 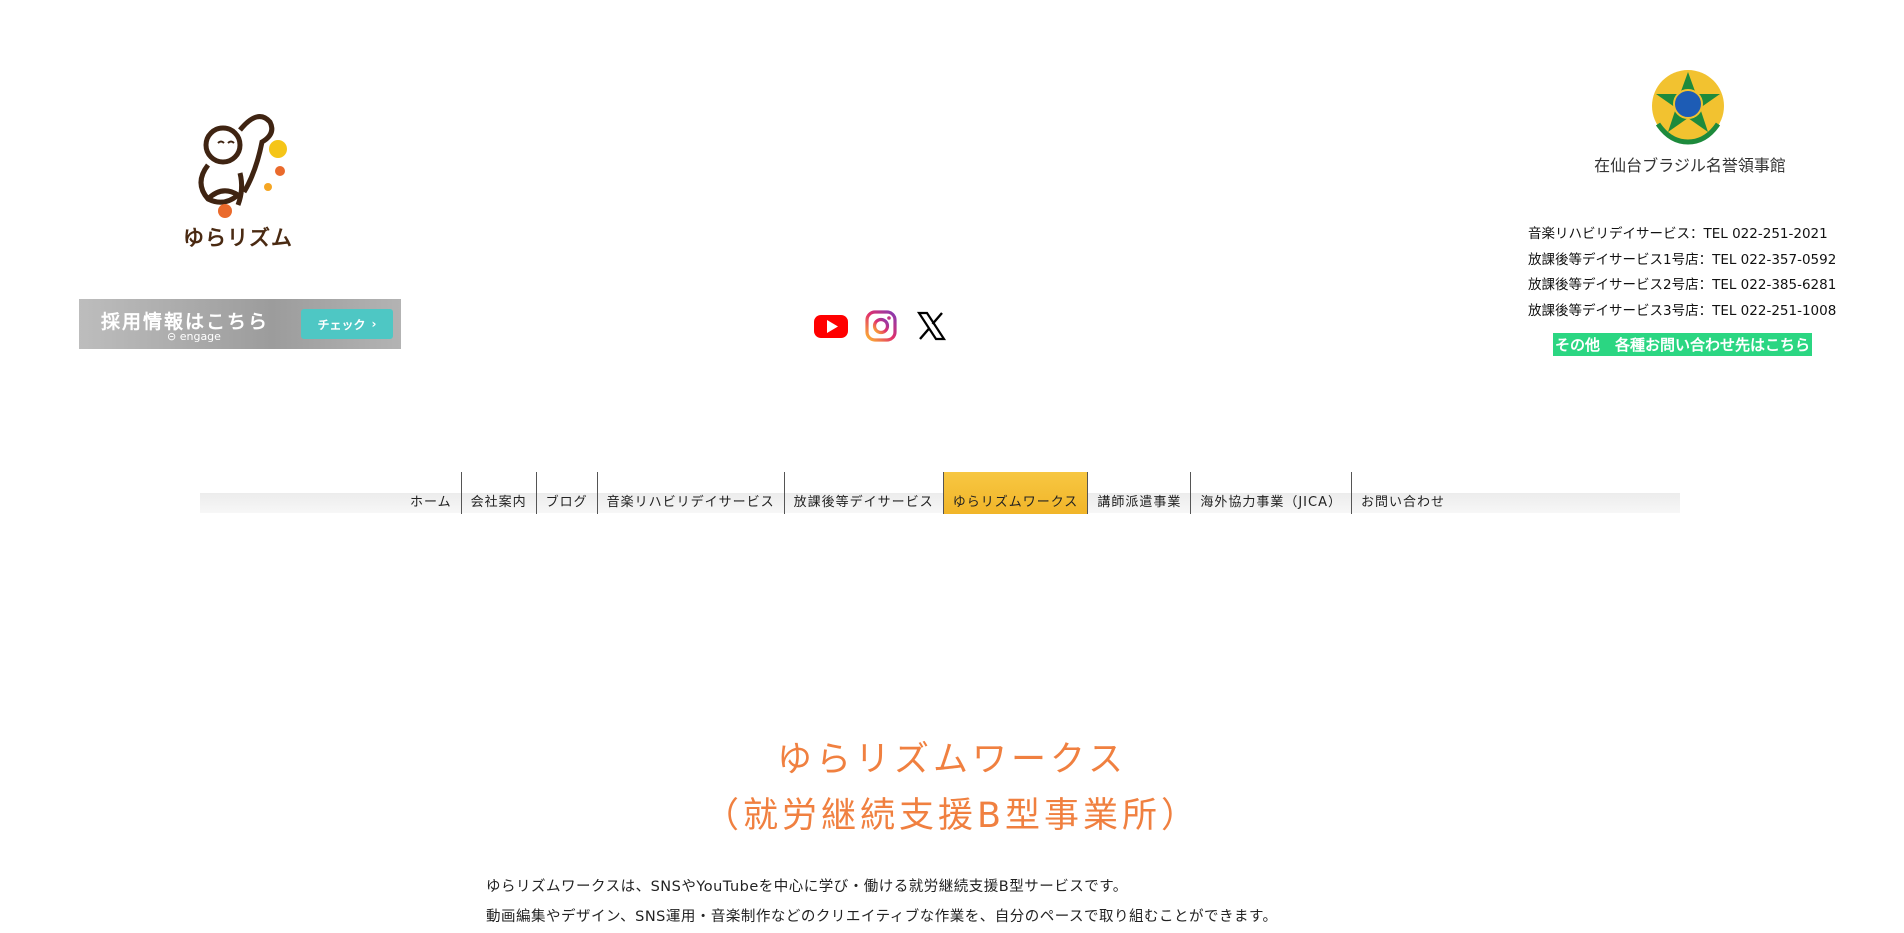 I want to click on nav-item-company: 会社案内, so click(x=499, y=493).